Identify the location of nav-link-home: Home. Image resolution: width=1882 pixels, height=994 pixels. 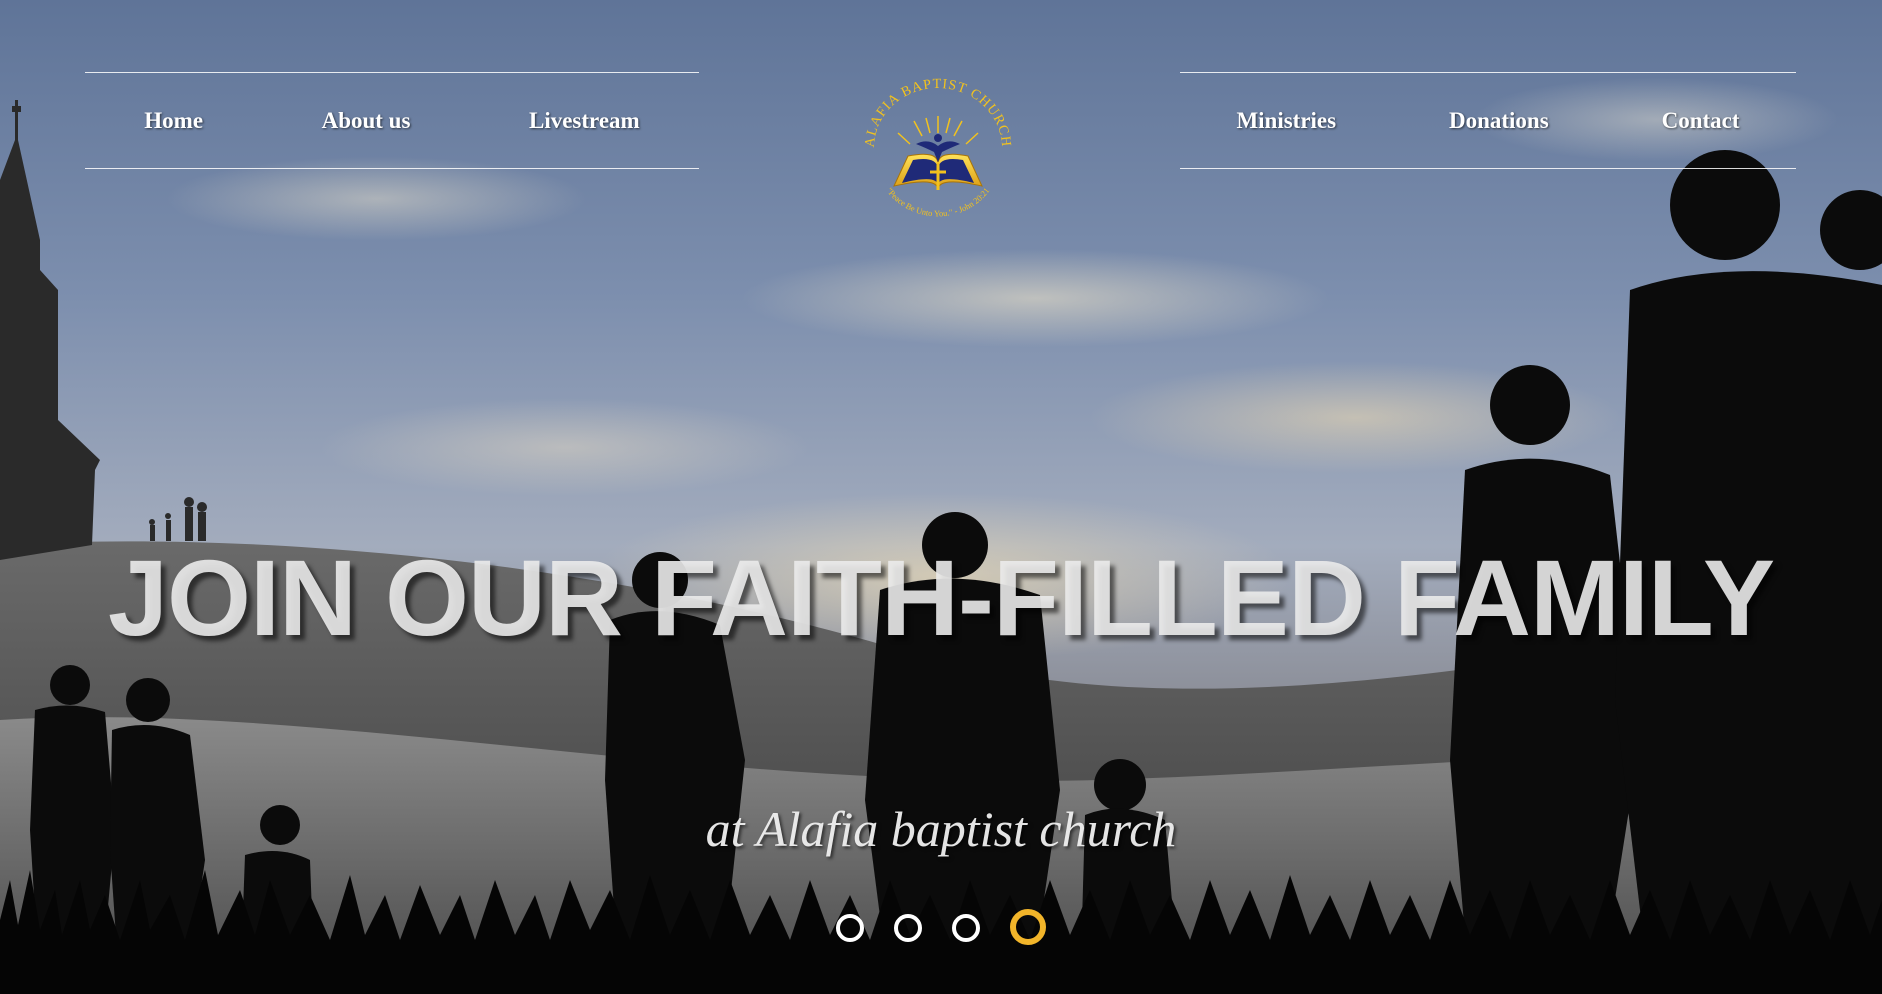
(173, 121).